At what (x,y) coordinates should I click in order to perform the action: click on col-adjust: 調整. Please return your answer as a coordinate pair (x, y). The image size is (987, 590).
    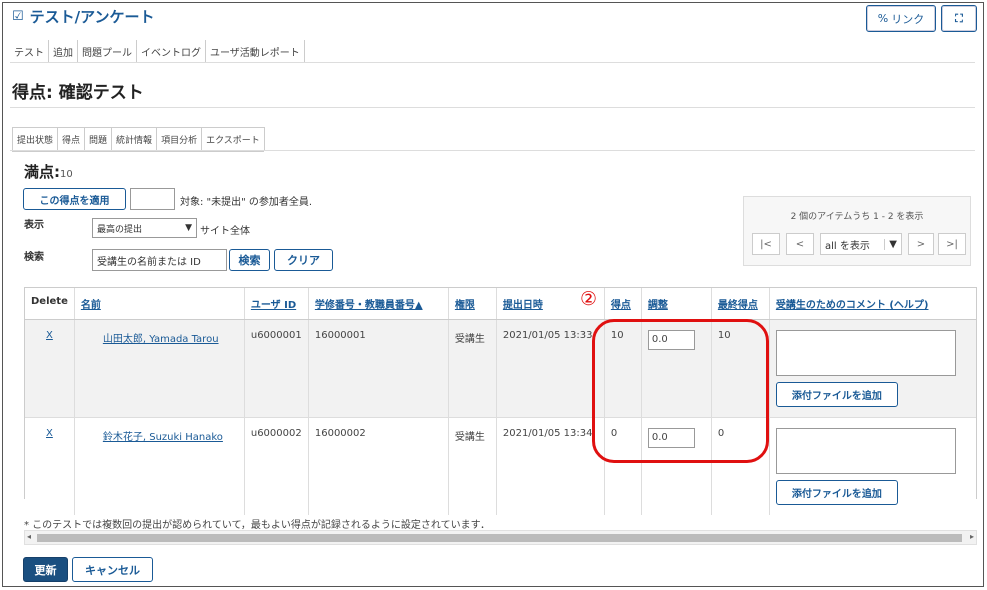
    Looking at the image, I should click on (676, 304).